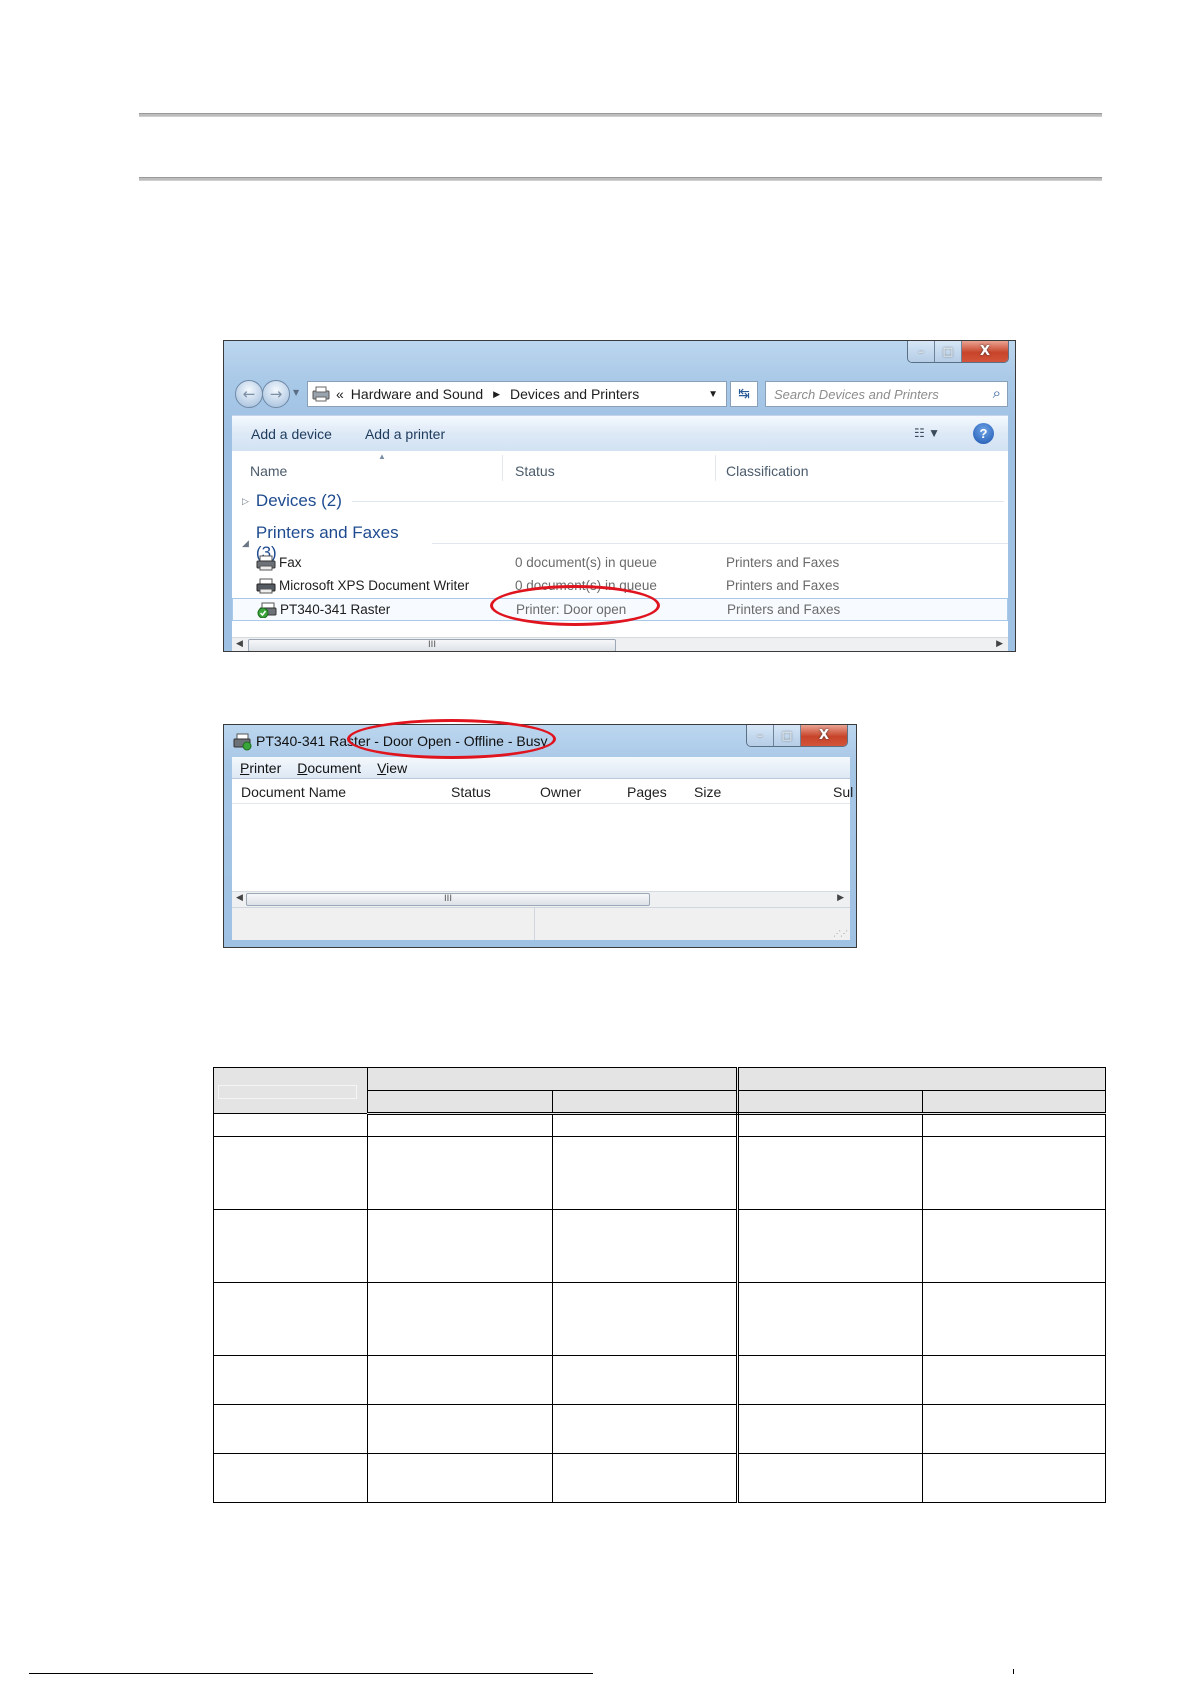  I want to click on group-divider, so click(719, 543).